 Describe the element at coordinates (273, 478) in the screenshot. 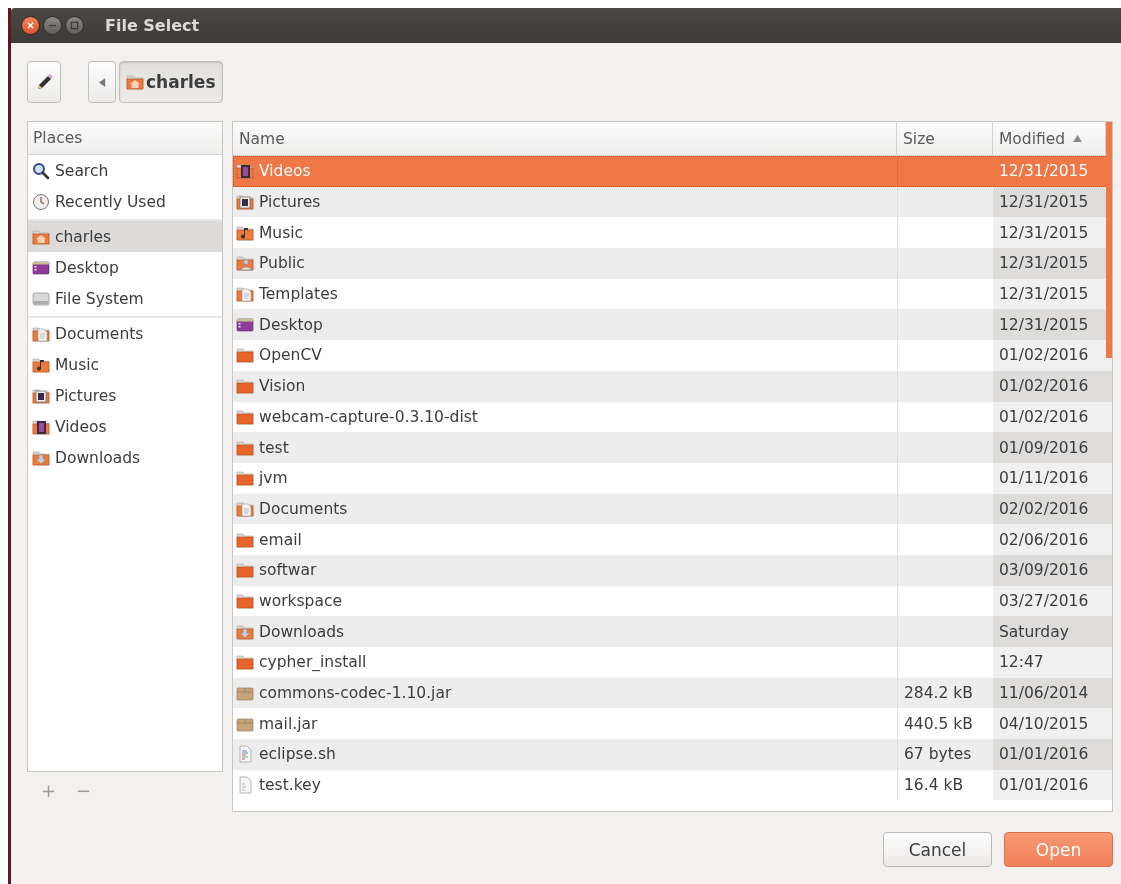

I see `file-name: jvm` at that location.